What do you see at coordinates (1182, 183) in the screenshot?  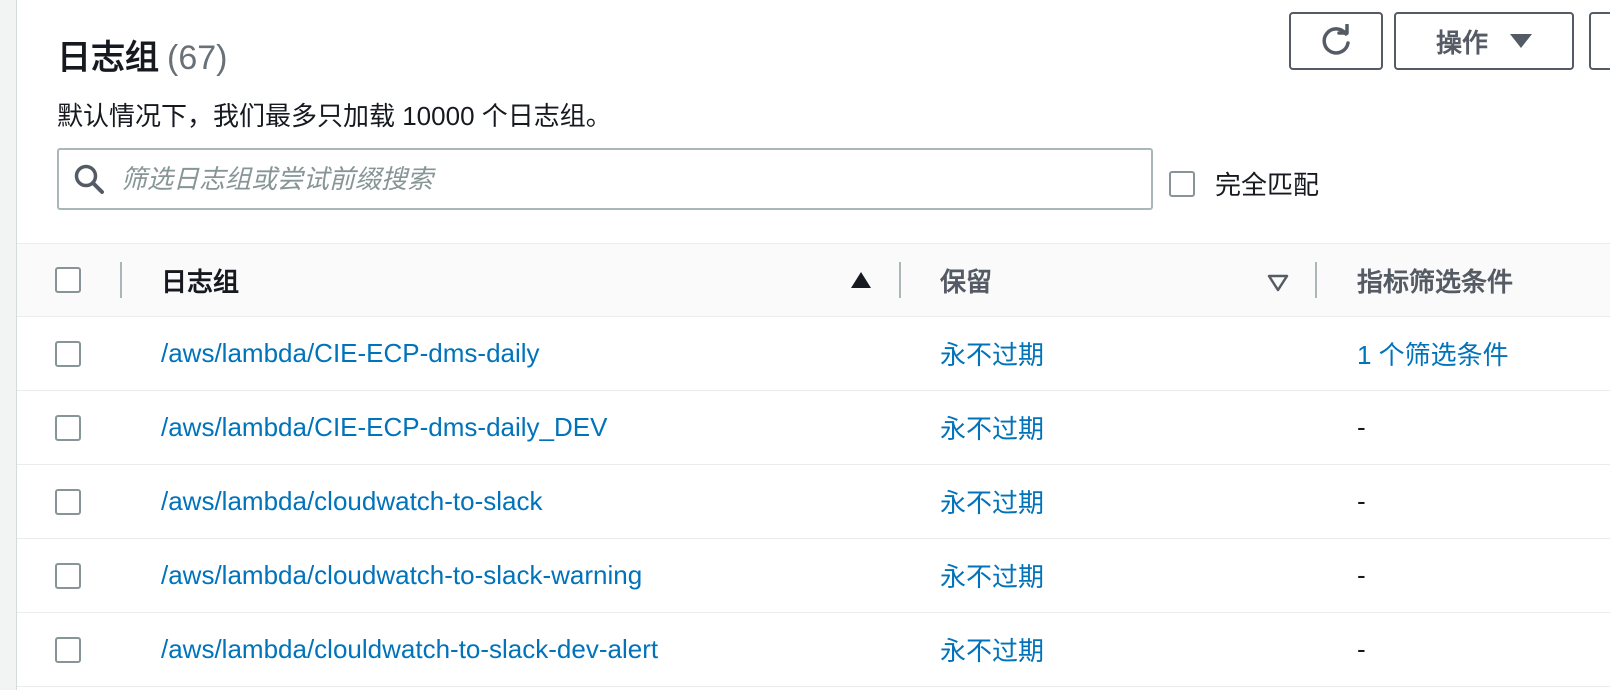 I see `exact-match-checkbox` at bounding box center [1182, 183].